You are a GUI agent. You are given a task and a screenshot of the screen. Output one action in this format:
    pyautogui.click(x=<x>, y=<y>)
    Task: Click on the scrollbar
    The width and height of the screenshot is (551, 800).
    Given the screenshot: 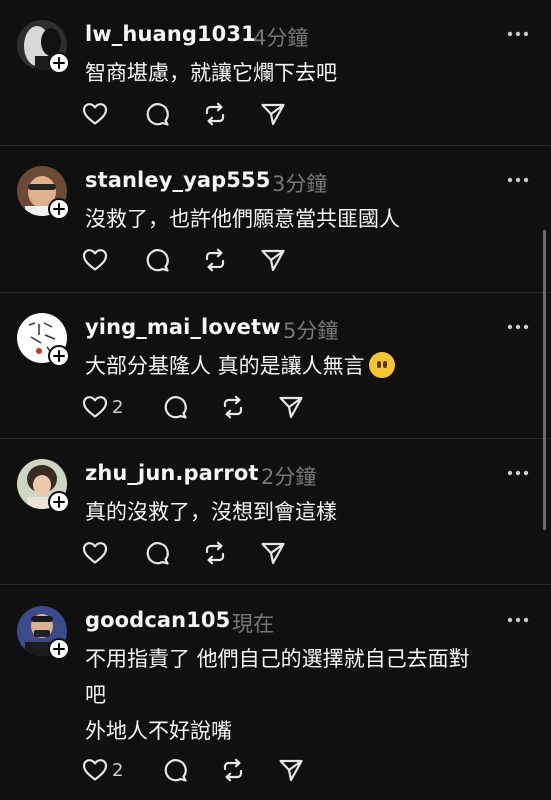 What is the action you would take?
    pyautogui.click(x=544, y=380)
    